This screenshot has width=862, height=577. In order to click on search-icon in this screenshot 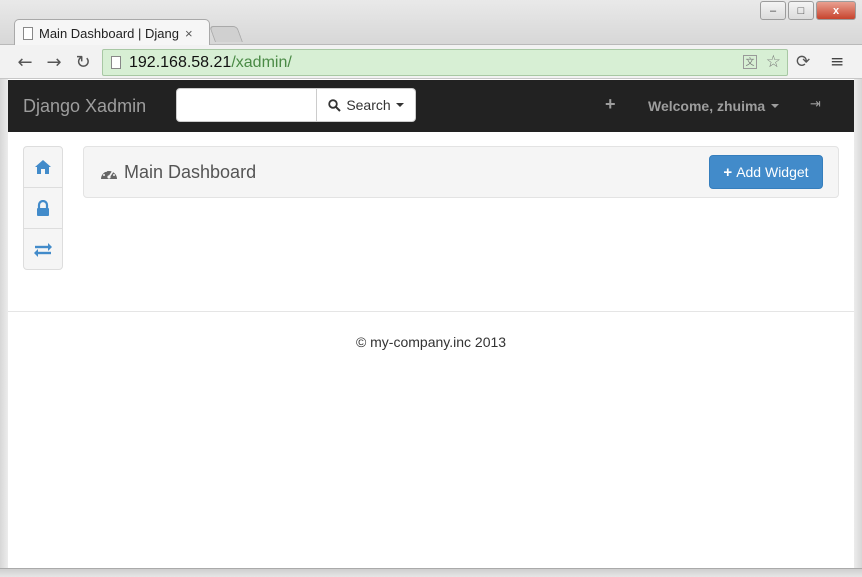, I will do `click(335, 105)`.